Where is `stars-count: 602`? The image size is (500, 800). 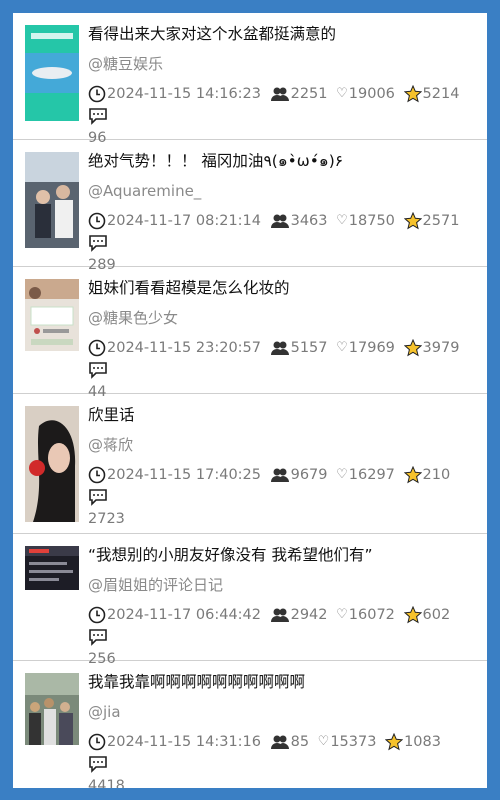
stars-count: 602 is located at coordinates (436, 615).